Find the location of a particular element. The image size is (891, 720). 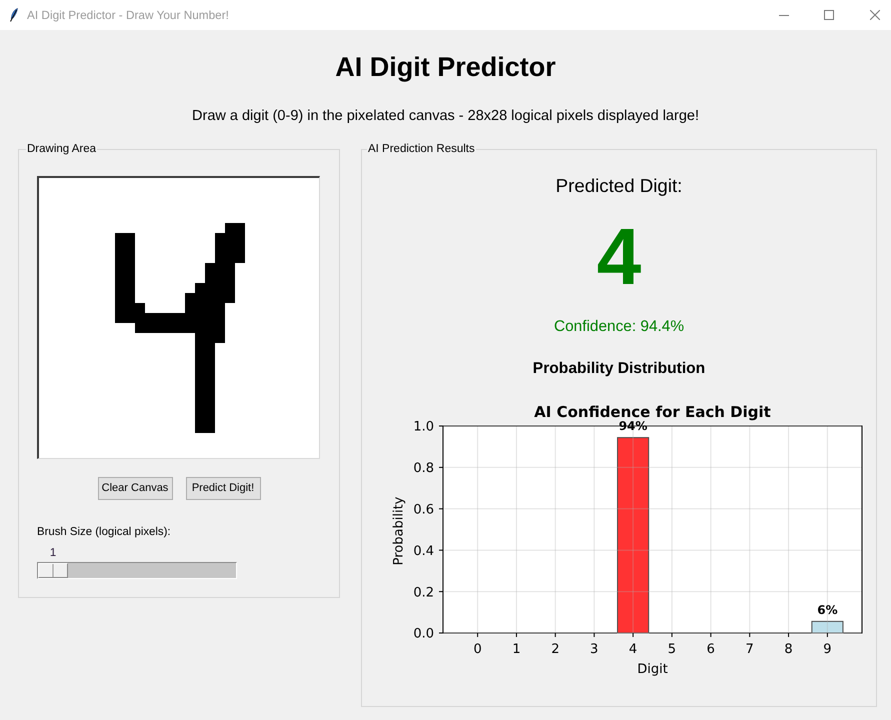

x-tick-label: 1 is located at coordinates (516, 649).